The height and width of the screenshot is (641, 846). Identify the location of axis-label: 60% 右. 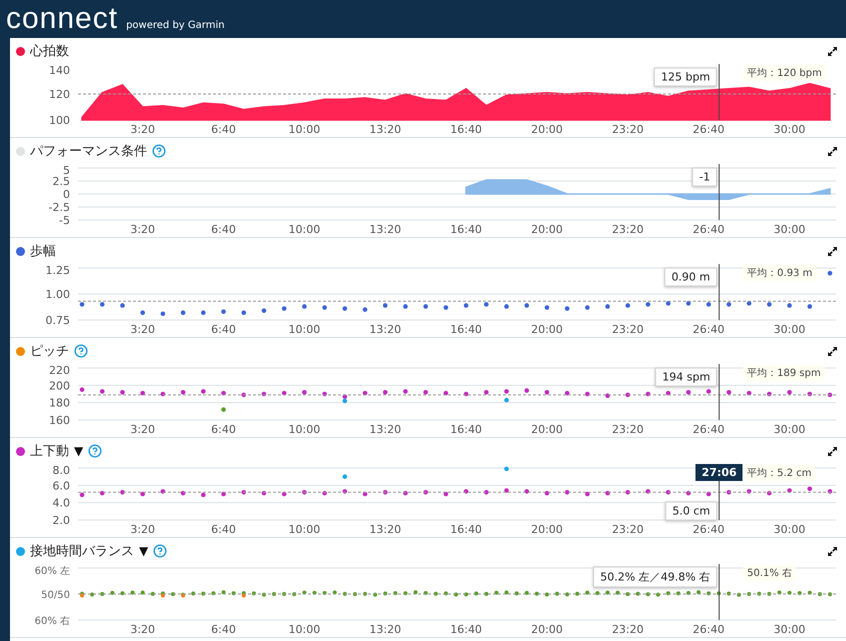
(52, 621).